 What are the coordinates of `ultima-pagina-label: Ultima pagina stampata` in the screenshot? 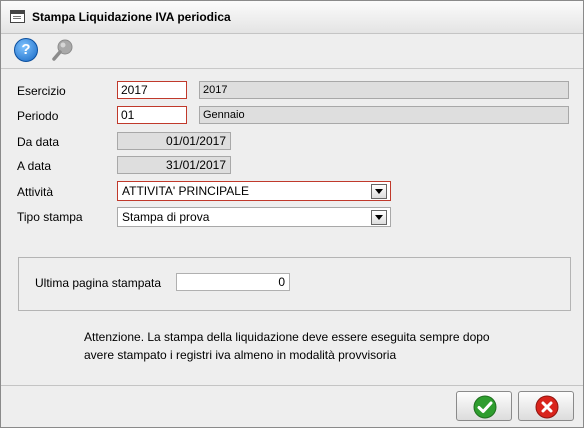 It's located at (98, 283).